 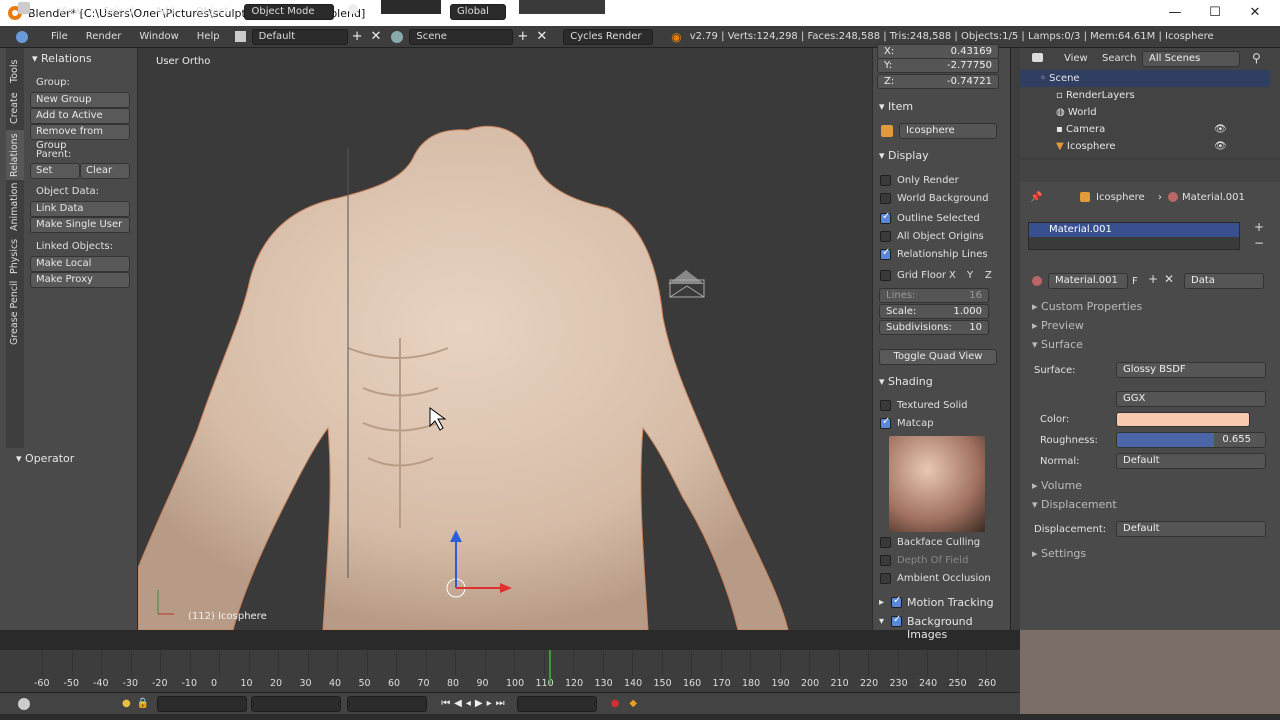 I want to click on add-scene-icon: +, so click(x=522, y=36).